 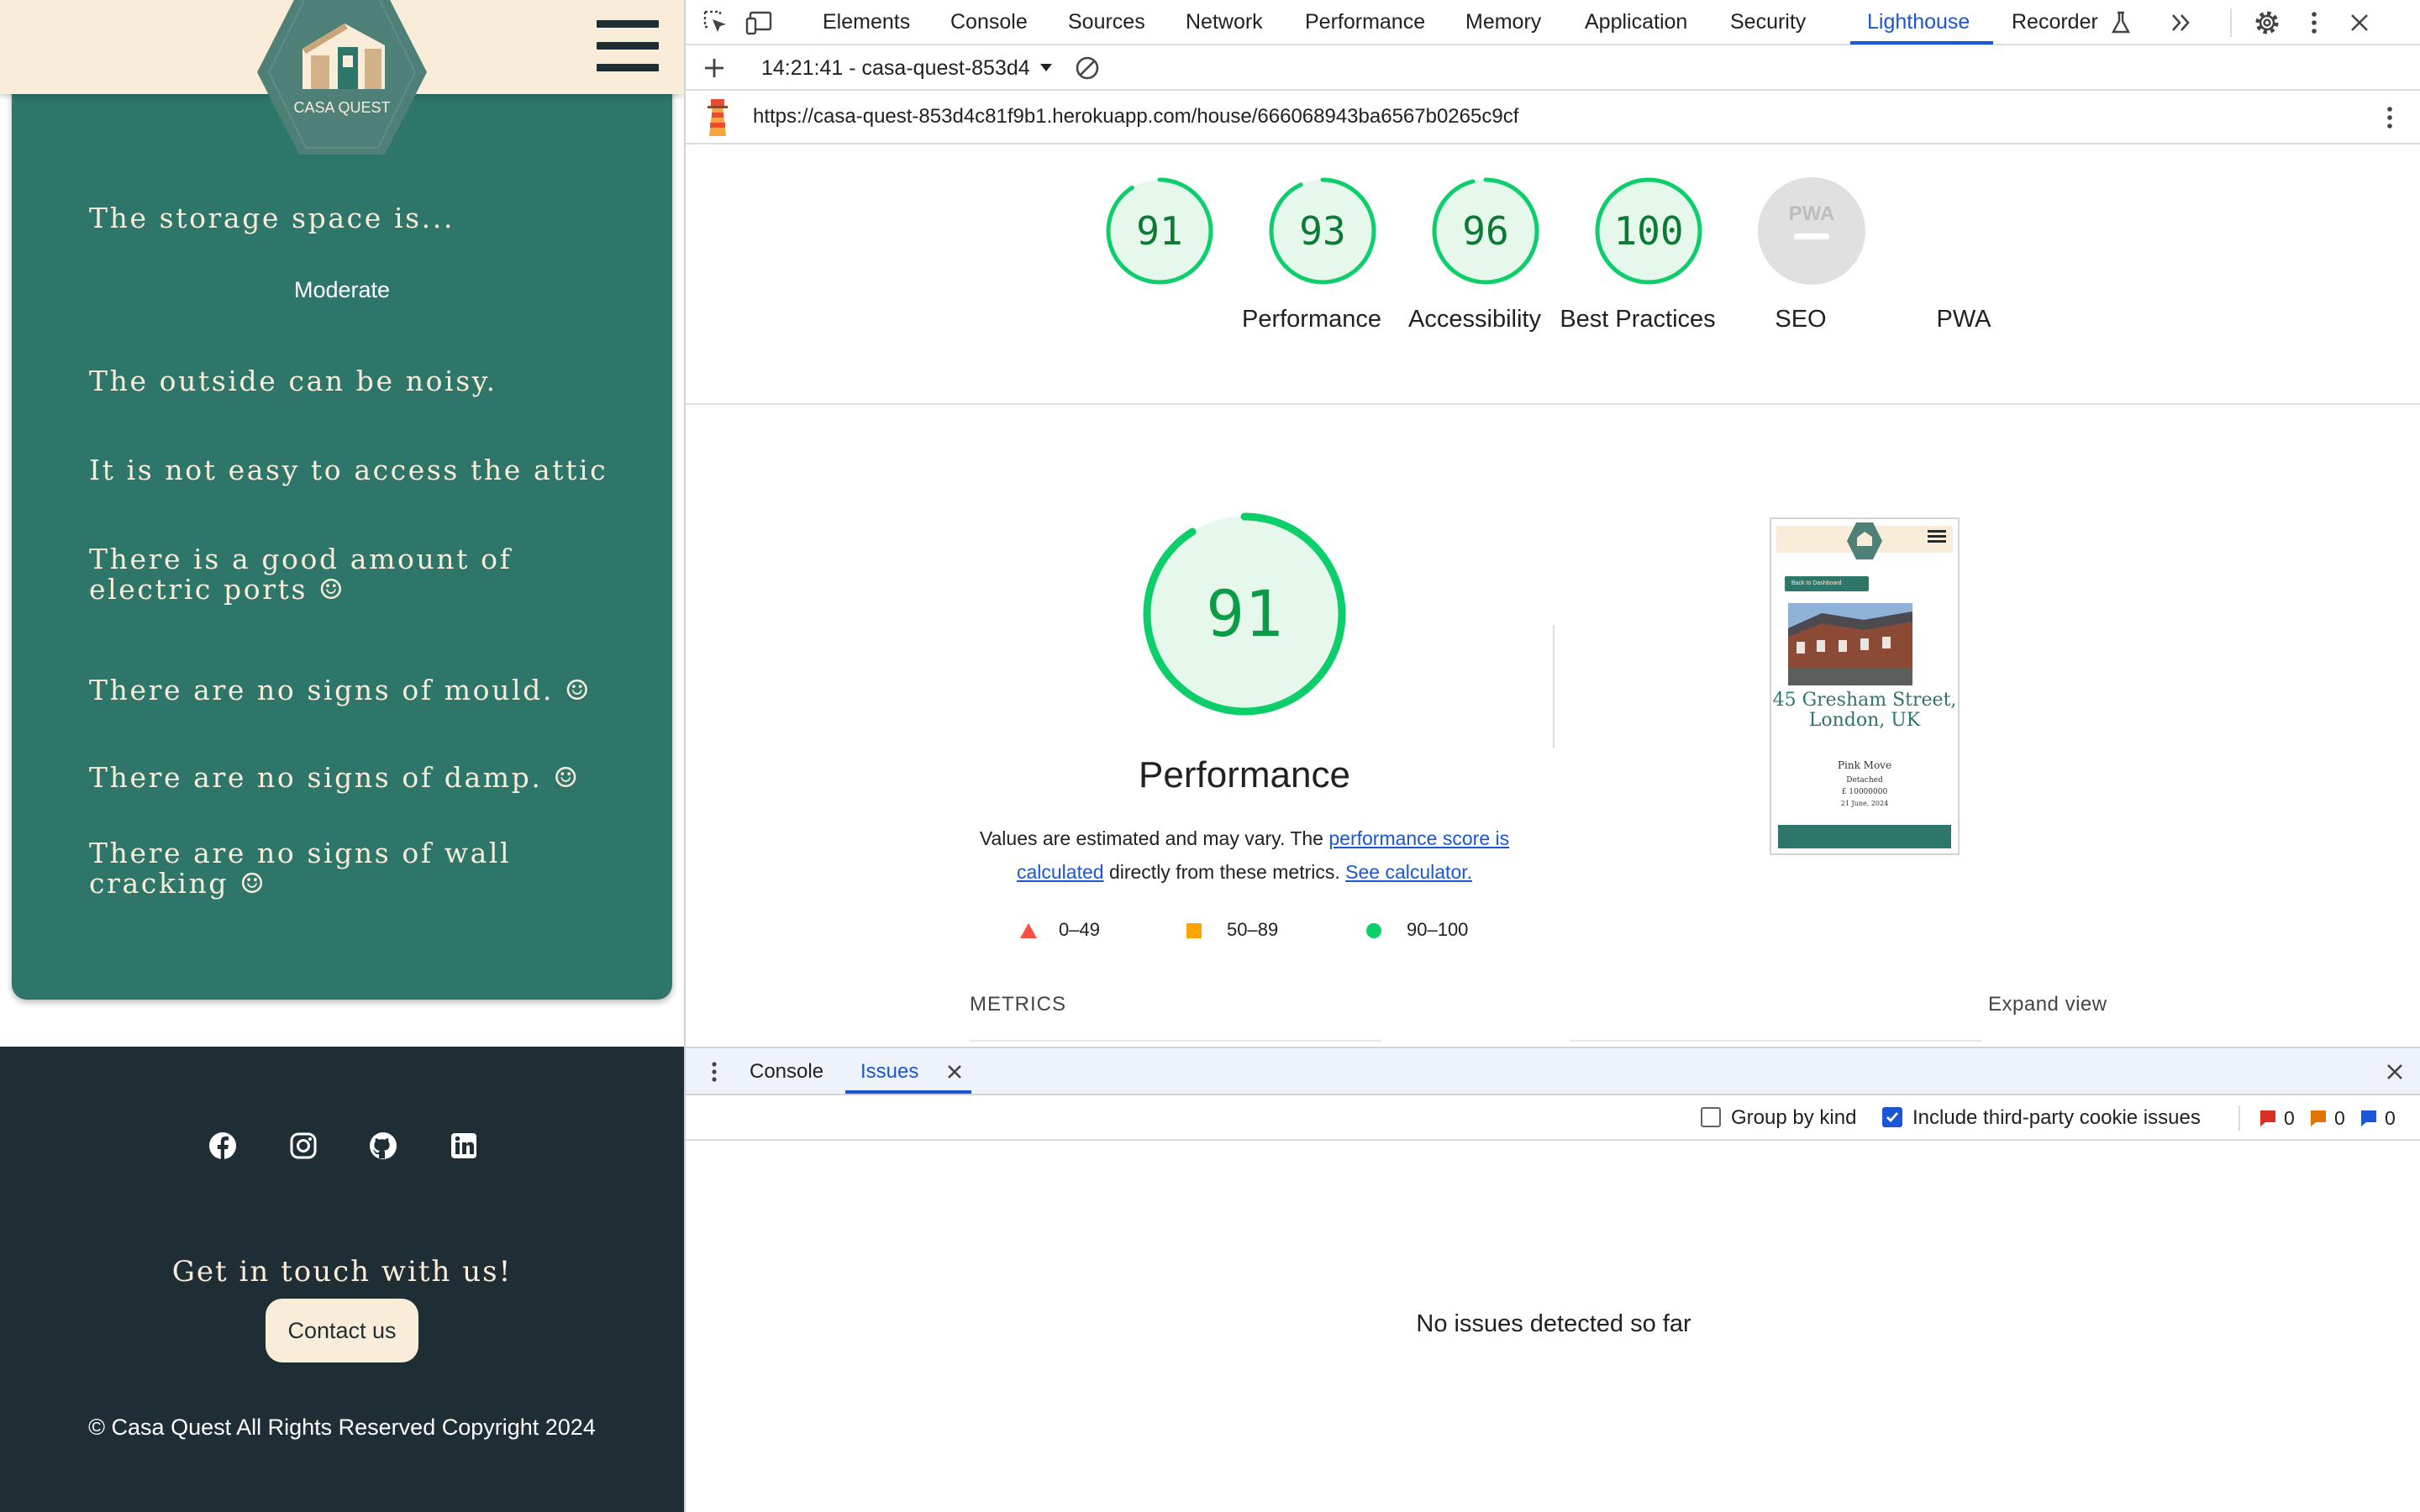 What do you see at coordinates (1638, 319) in the screenshot?
I see `gauge-label-best-practices: Best Practices` at bounding box center [1638, 319].